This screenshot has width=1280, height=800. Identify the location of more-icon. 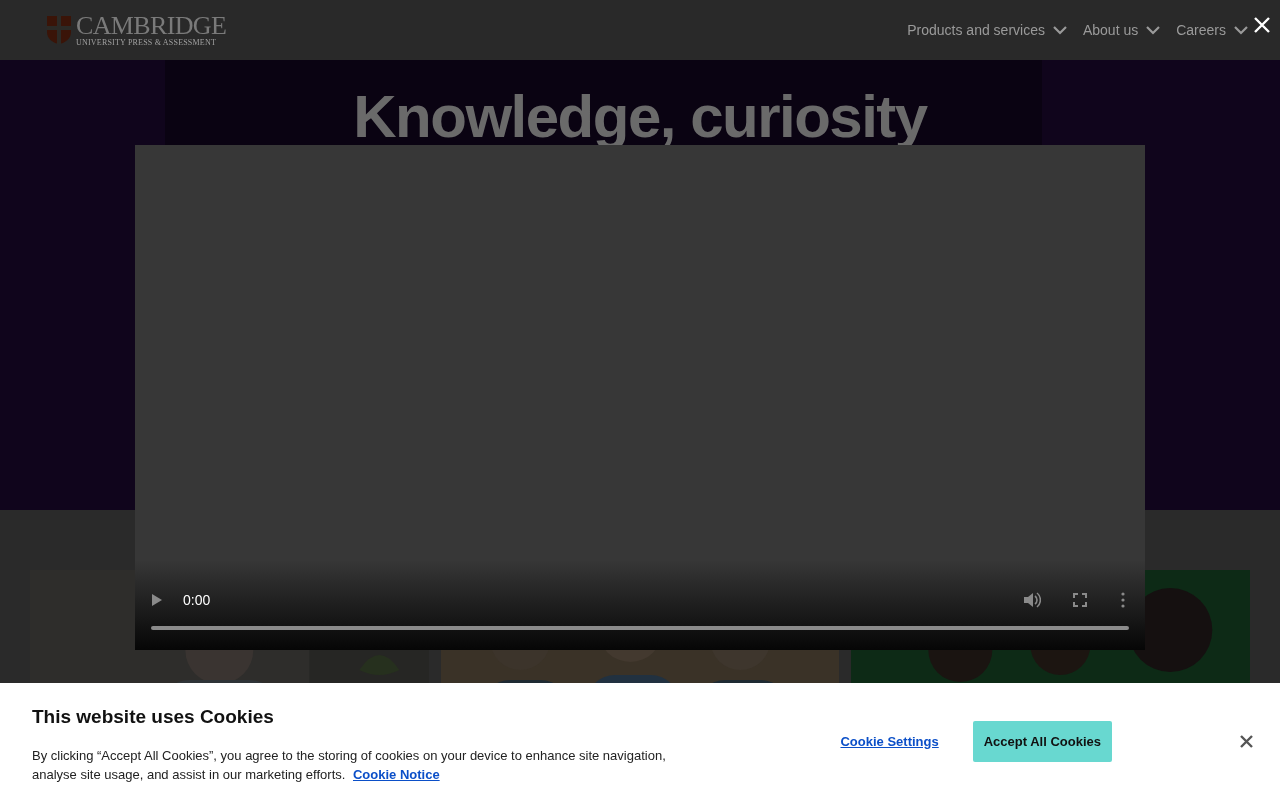
(1123, 600).